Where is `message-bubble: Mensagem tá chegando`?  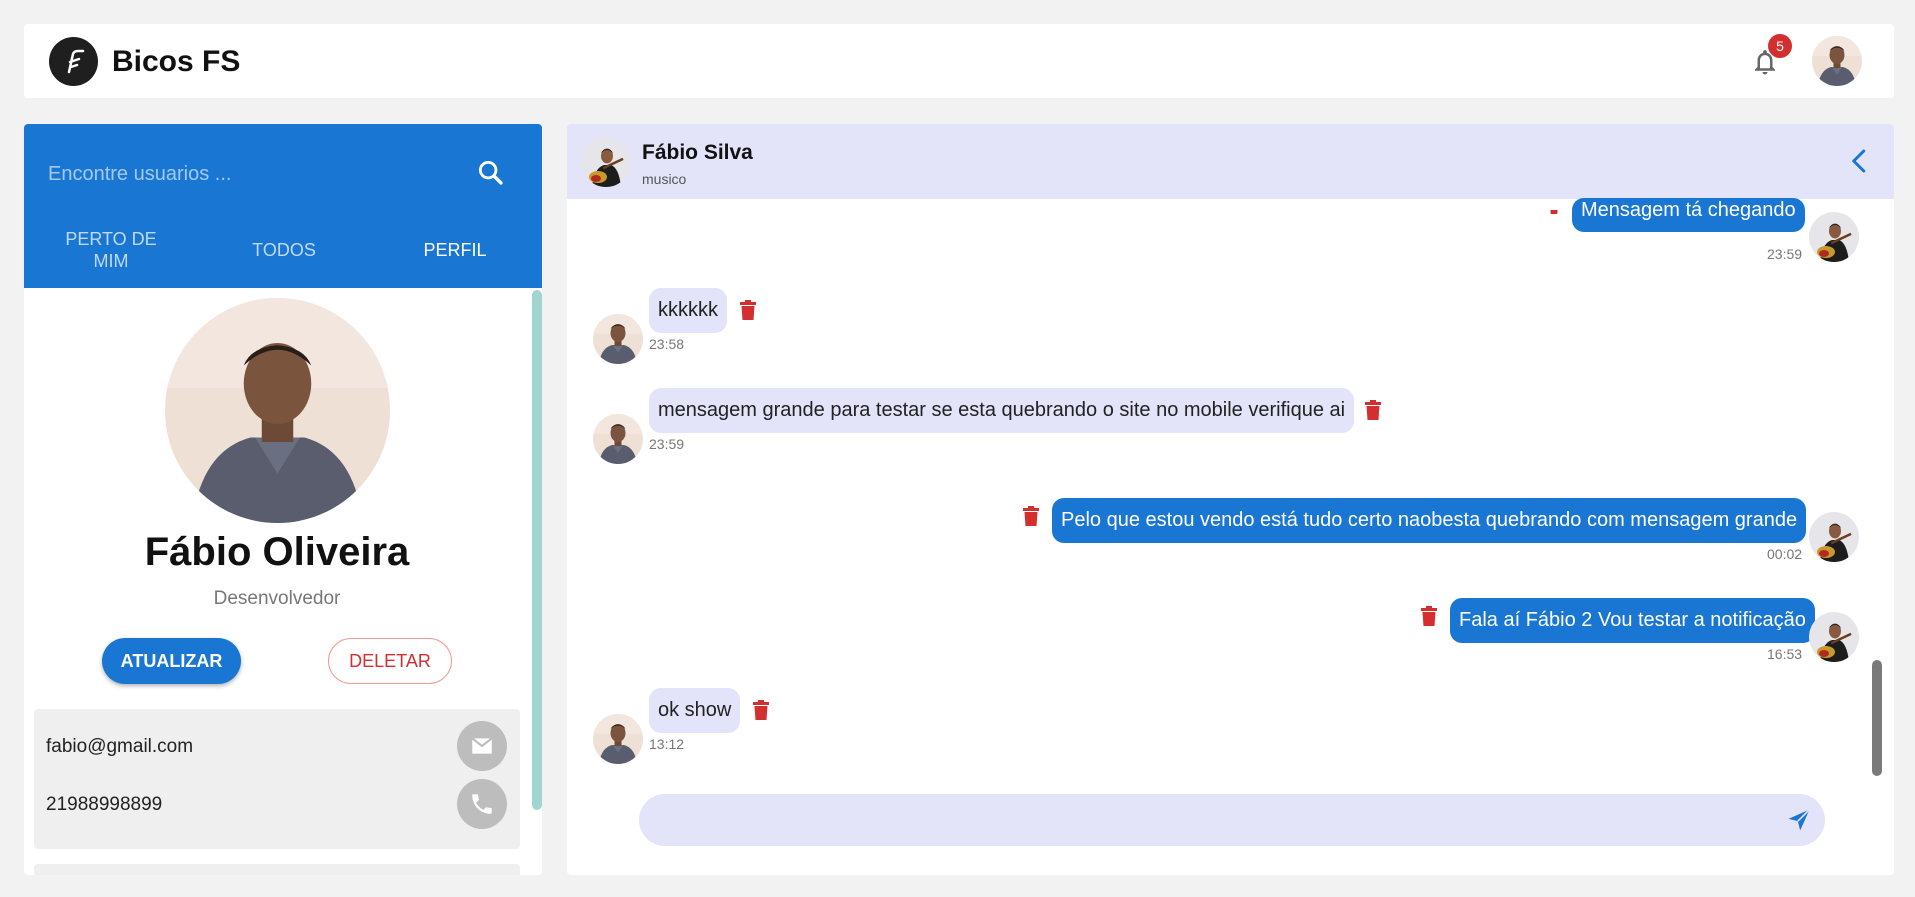
message-bubble: Mensagem tá chegando is located at coordinates (1688, 215).